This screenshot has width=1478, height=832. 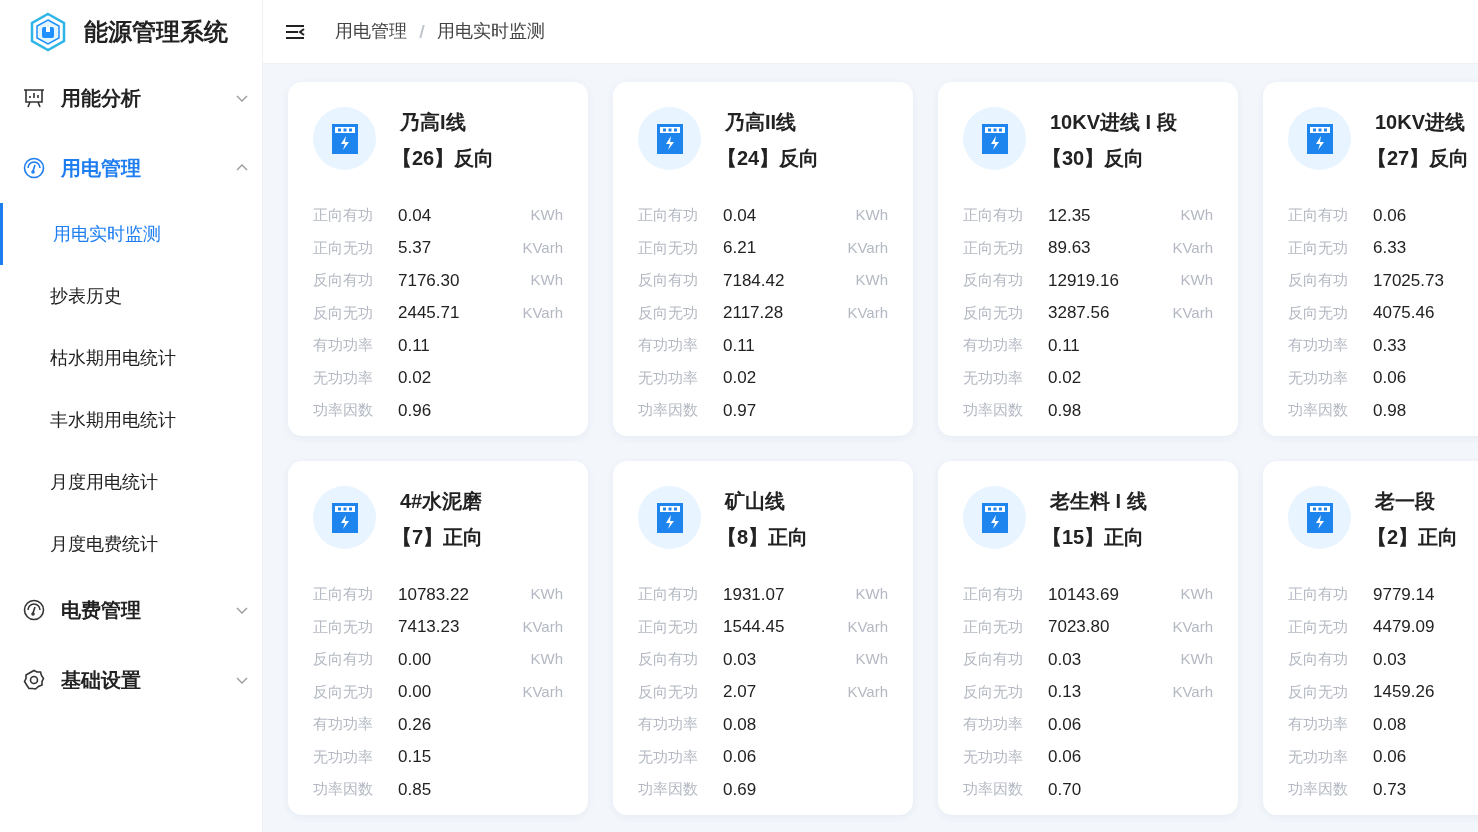 What do you see at coordinates (131, 358) in the screenshot?
I see `submenu-item: 枯水期用电统计` at bounding box center [131, 358].